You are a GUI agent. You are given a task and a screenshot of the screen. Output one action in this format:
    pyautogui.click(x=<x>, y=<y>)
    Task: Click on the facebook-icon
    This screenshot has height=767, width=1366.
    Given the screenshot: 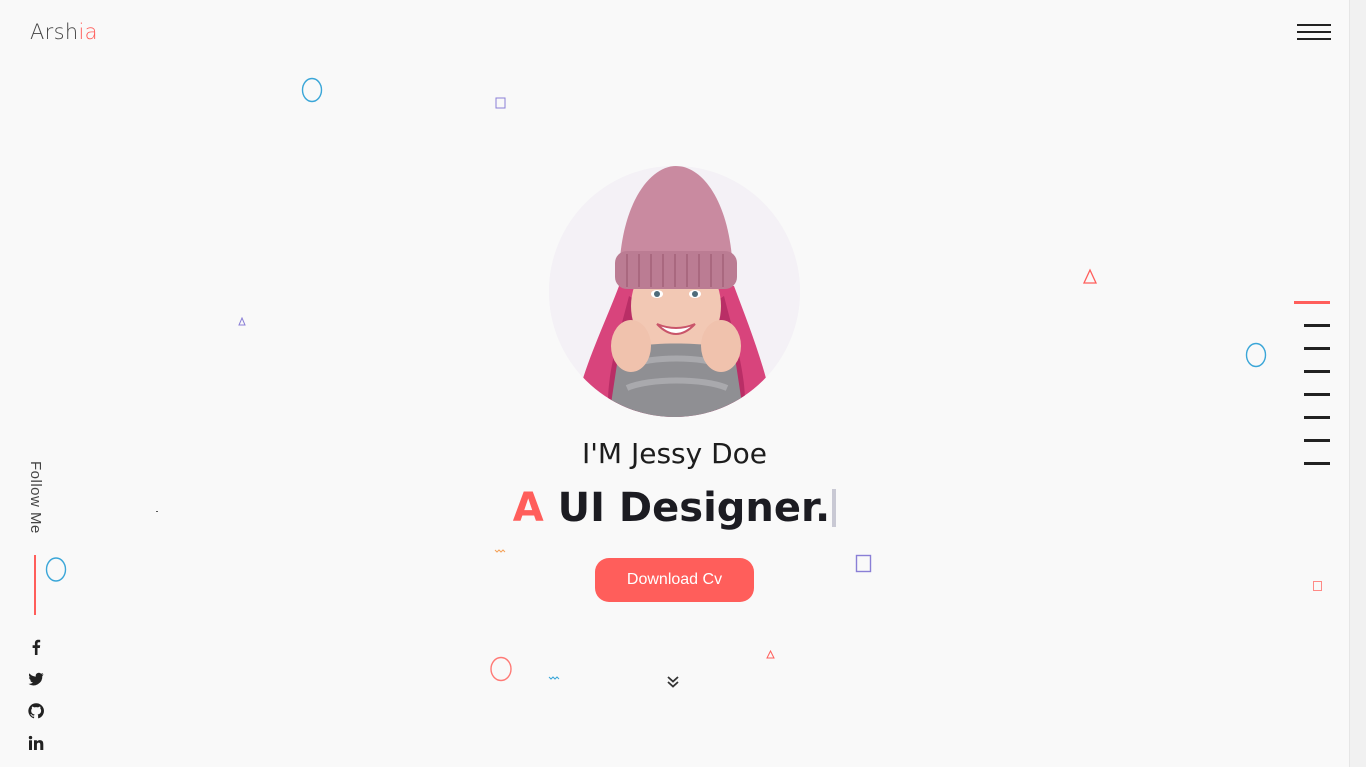 What is the action you would take?
    pyautogui.click(x=36, y=647)
    